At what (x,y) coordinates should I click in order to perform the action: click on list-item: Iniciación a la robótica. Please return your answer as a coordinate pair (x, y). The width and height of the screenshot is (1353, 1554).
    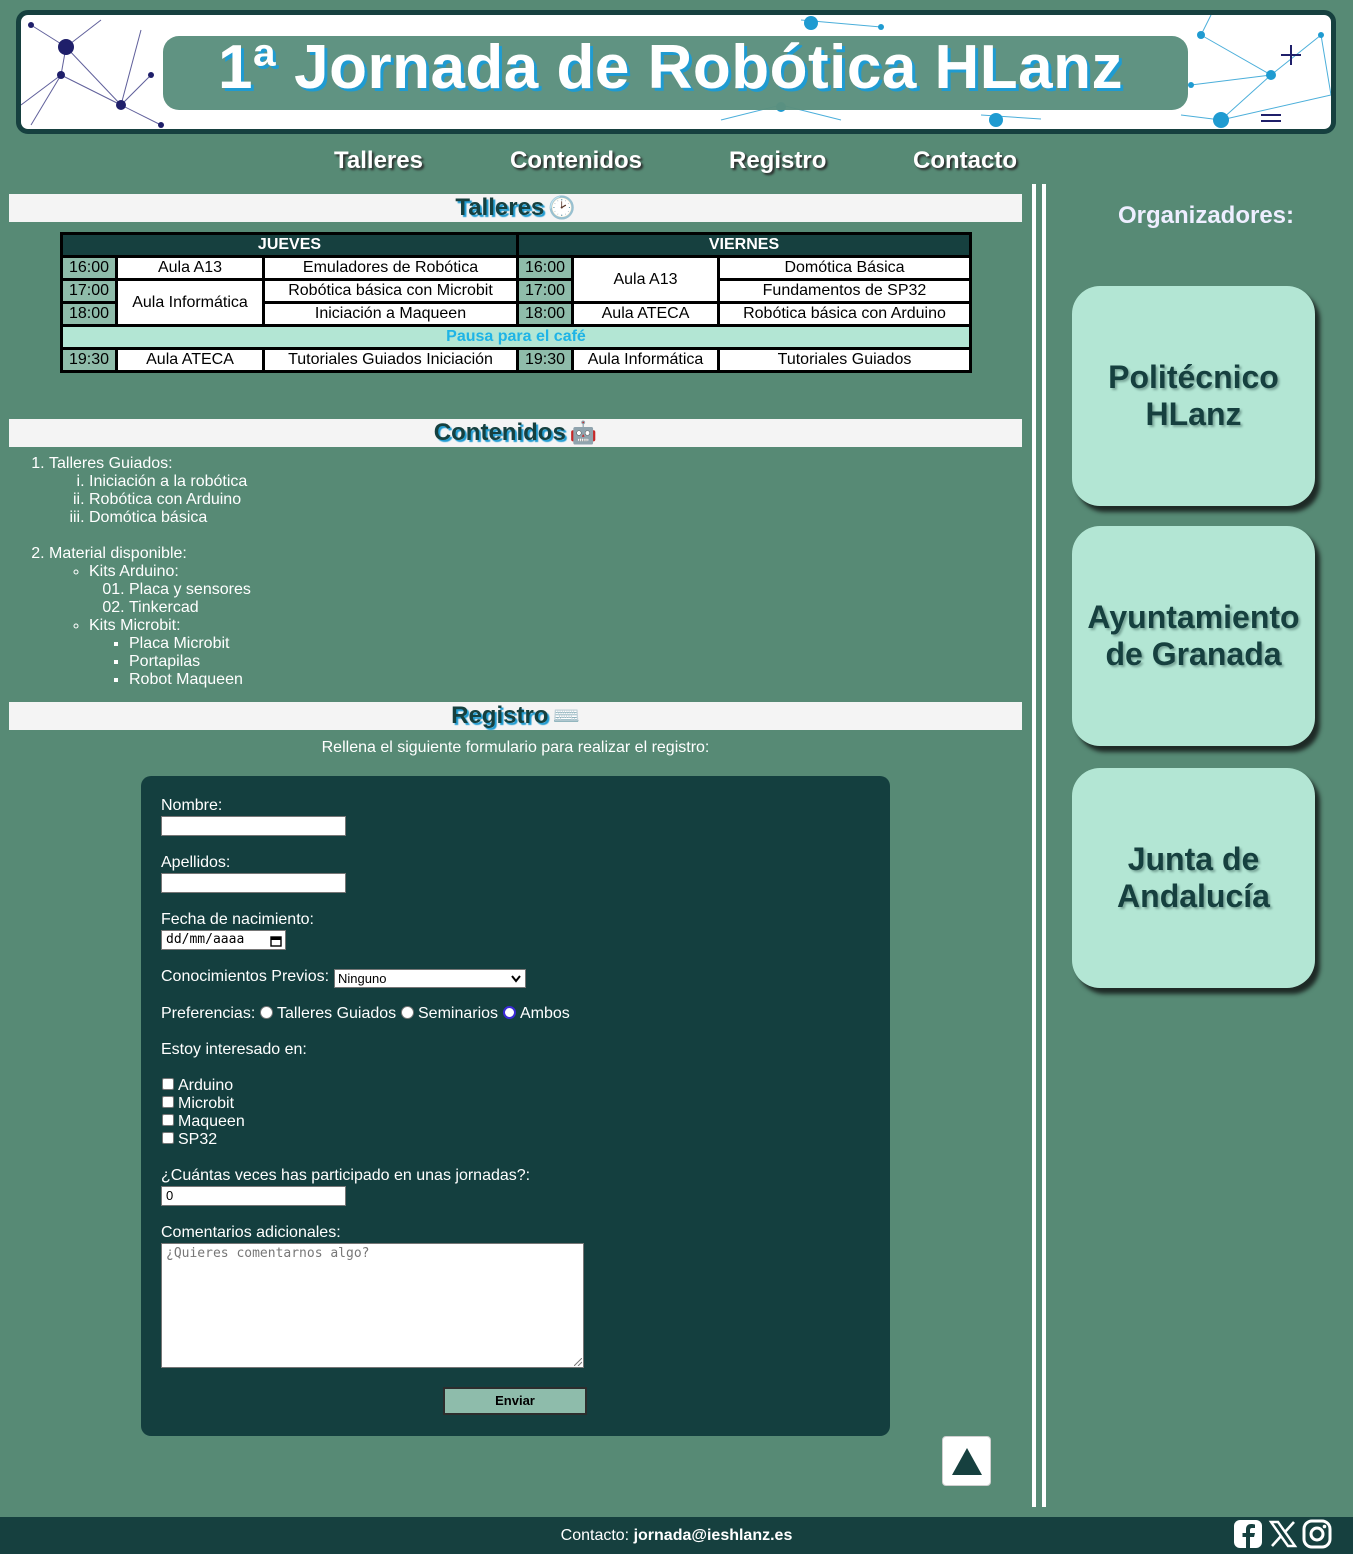
    Looking at the image, I should click on (170, 482).